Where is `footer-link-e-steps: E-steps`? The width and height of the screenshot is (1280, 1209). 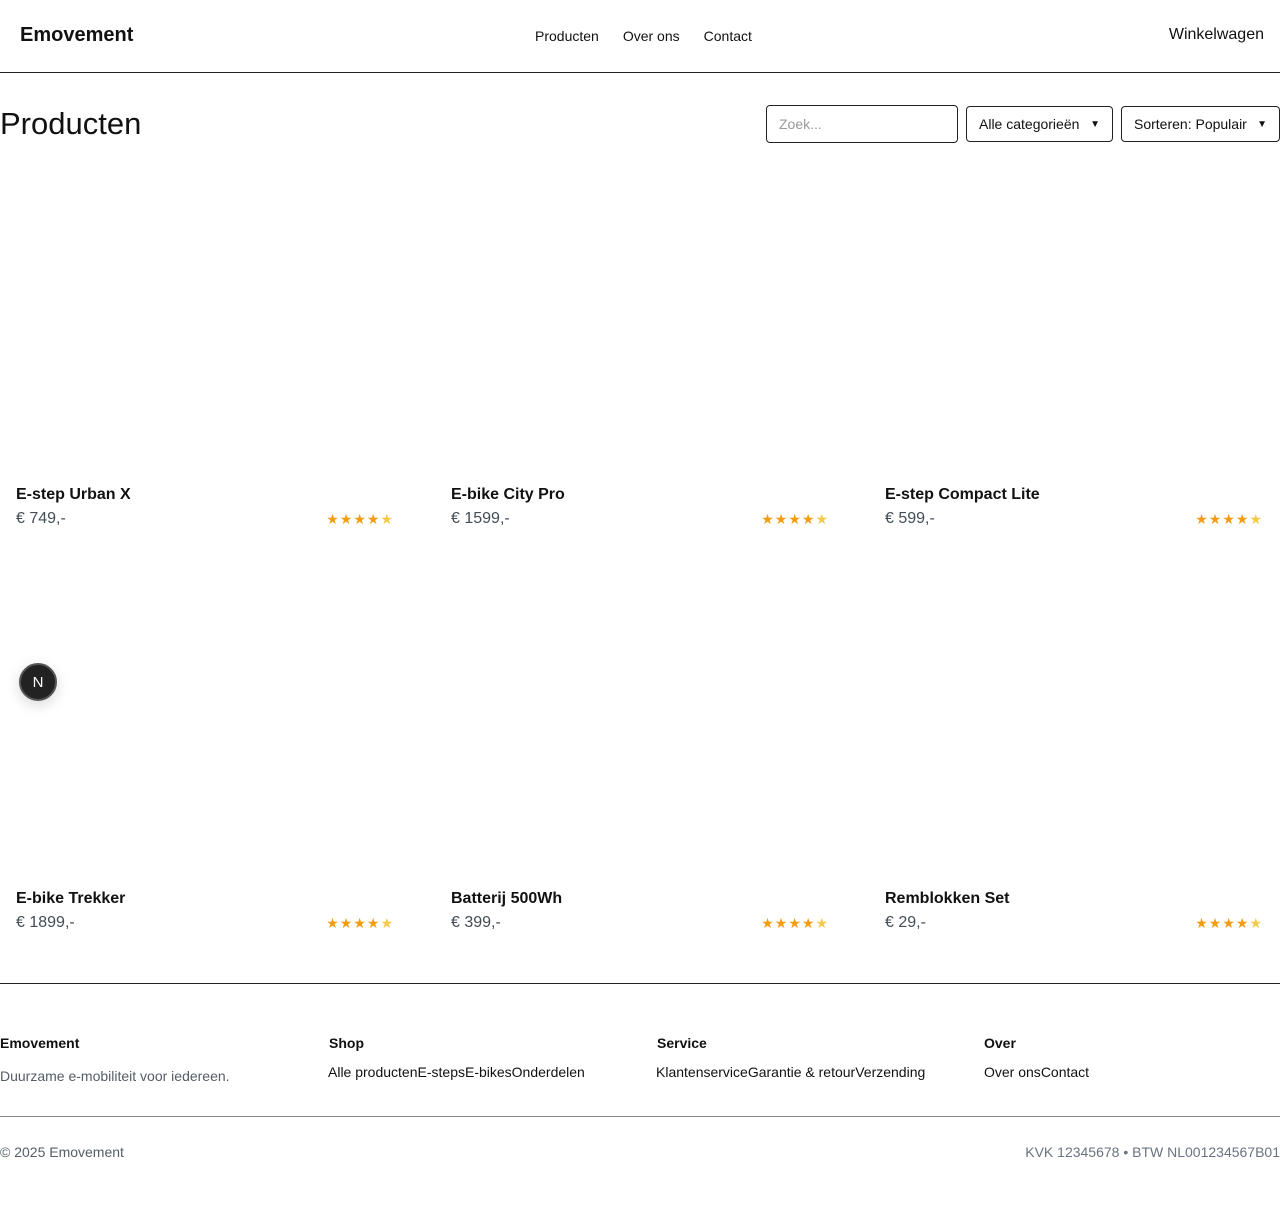
footer-link-e-steps: E-steps is located at coordinates (441, 1072).